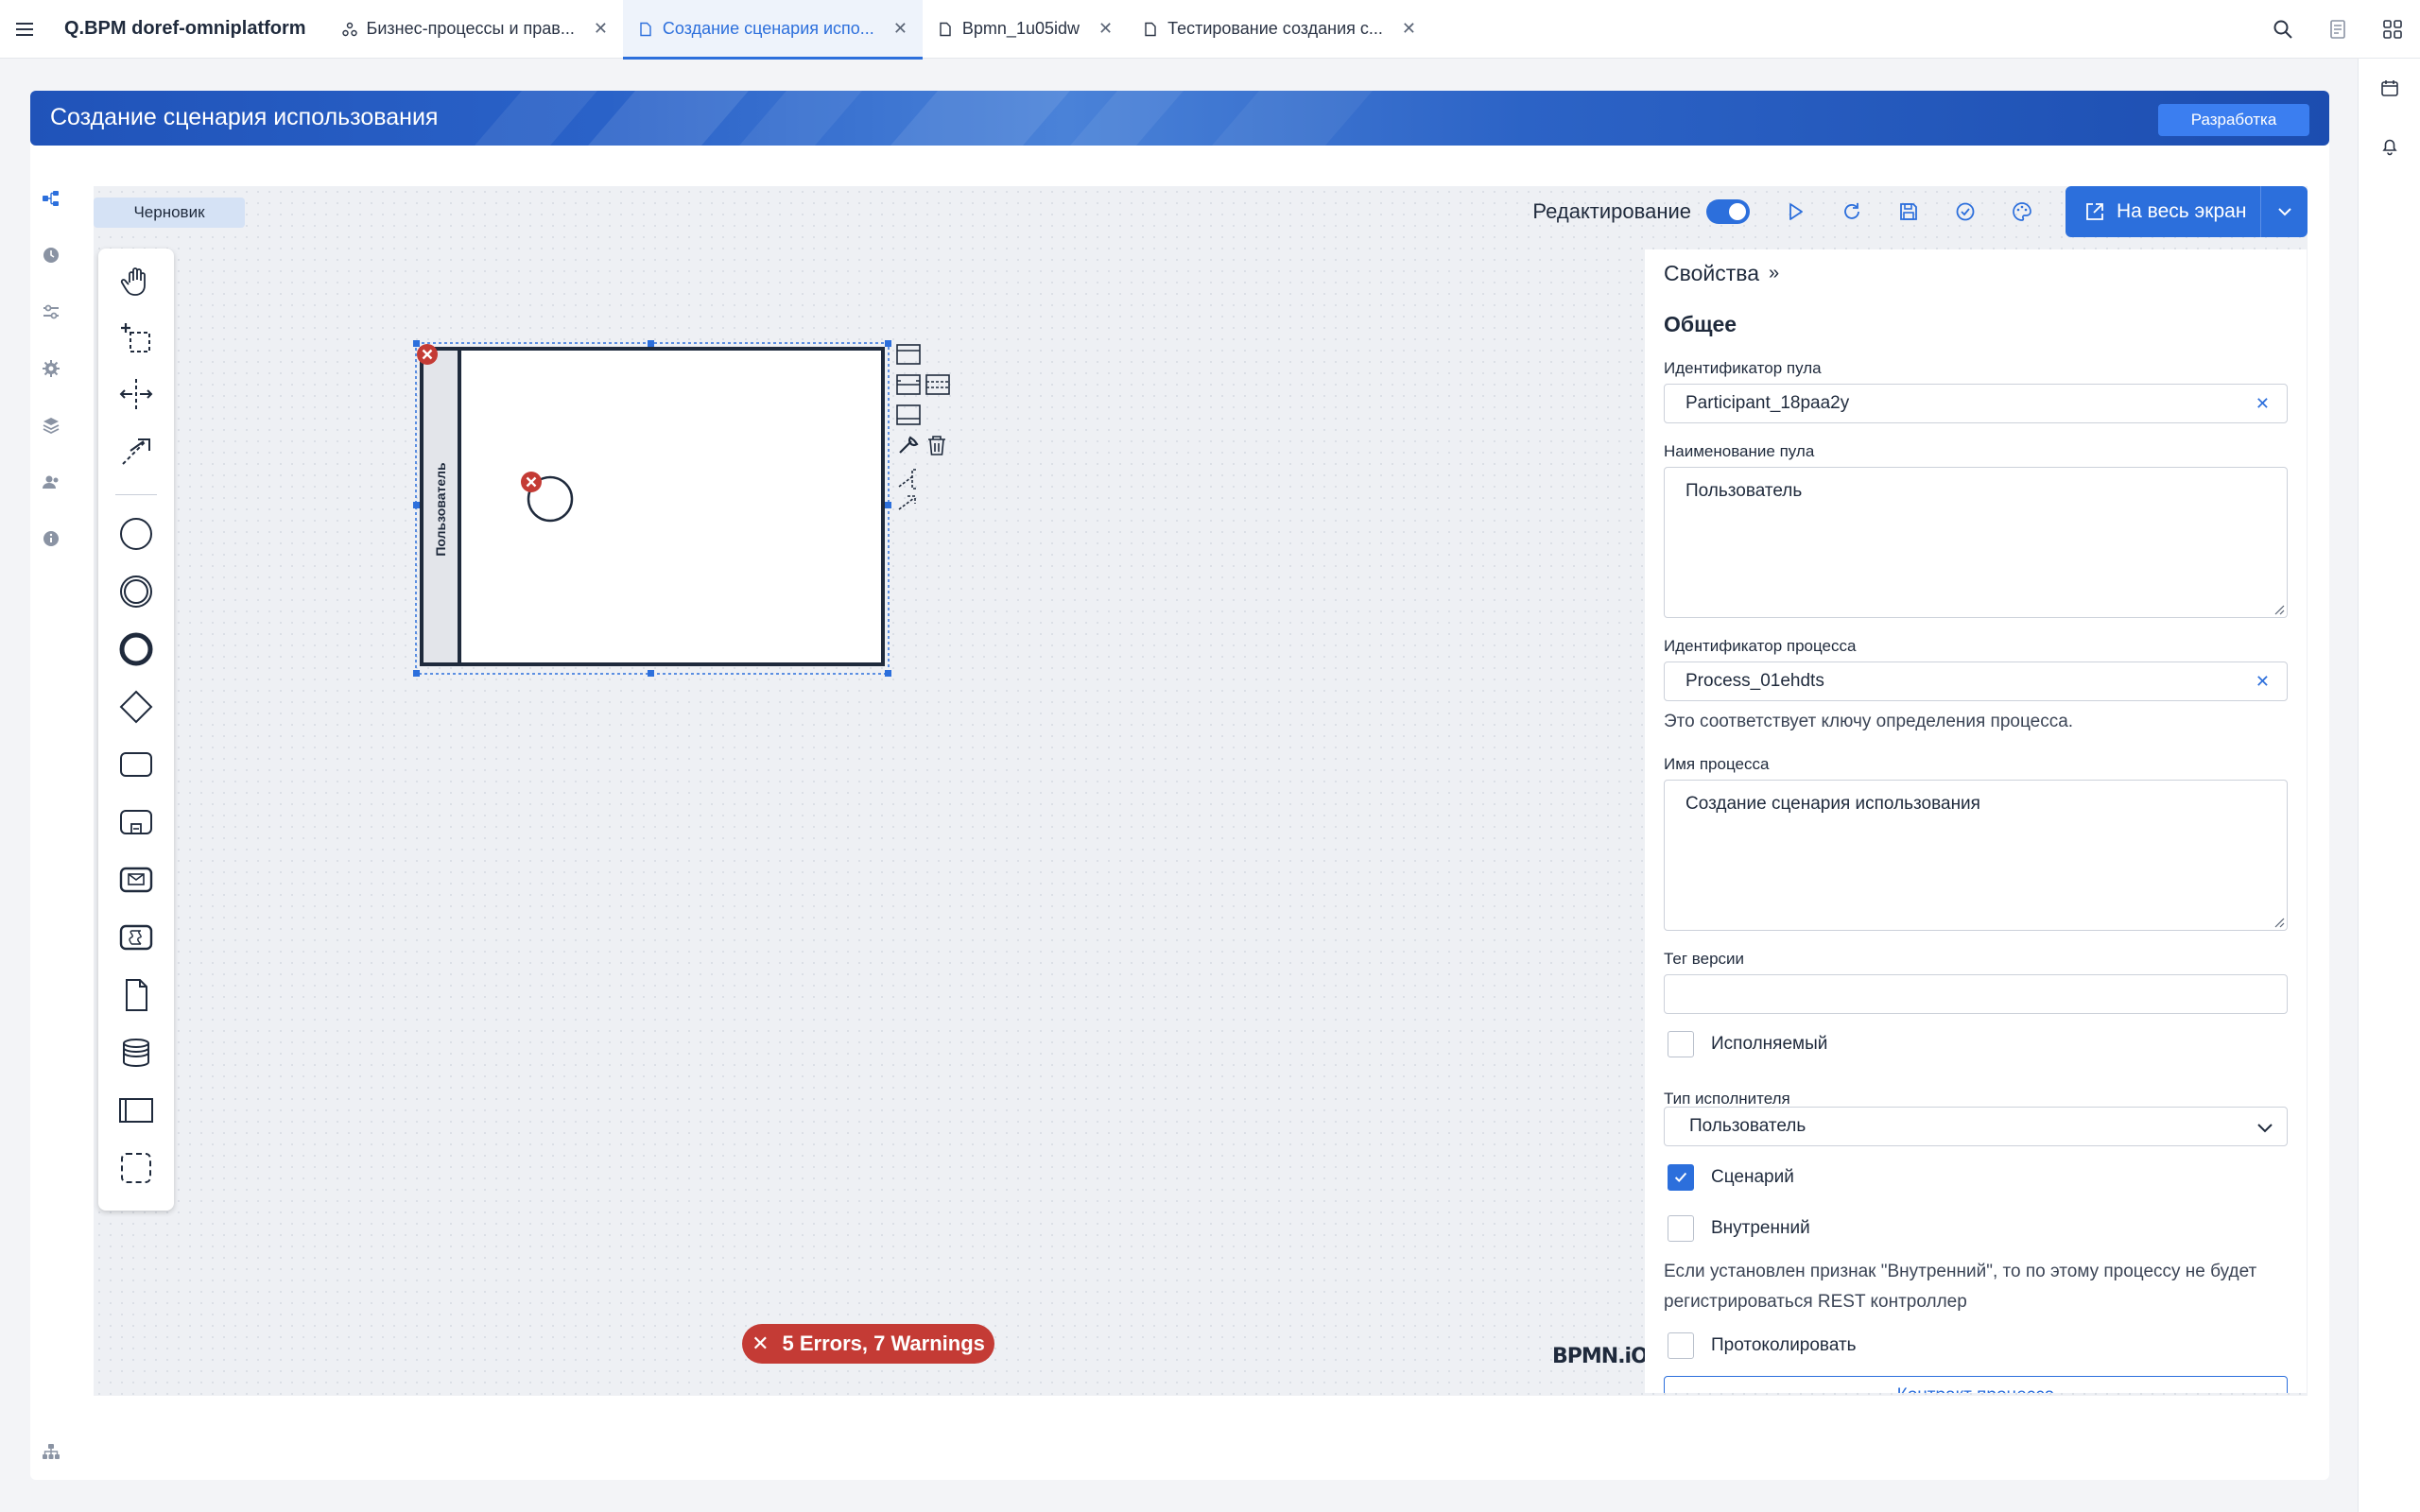 Image resolution: width=2420 pixels, height=1512 pixels. What do you see at coordinates (1795, 211) in the screenshot?
I see `play-button` at bounding box center [1795, 211].